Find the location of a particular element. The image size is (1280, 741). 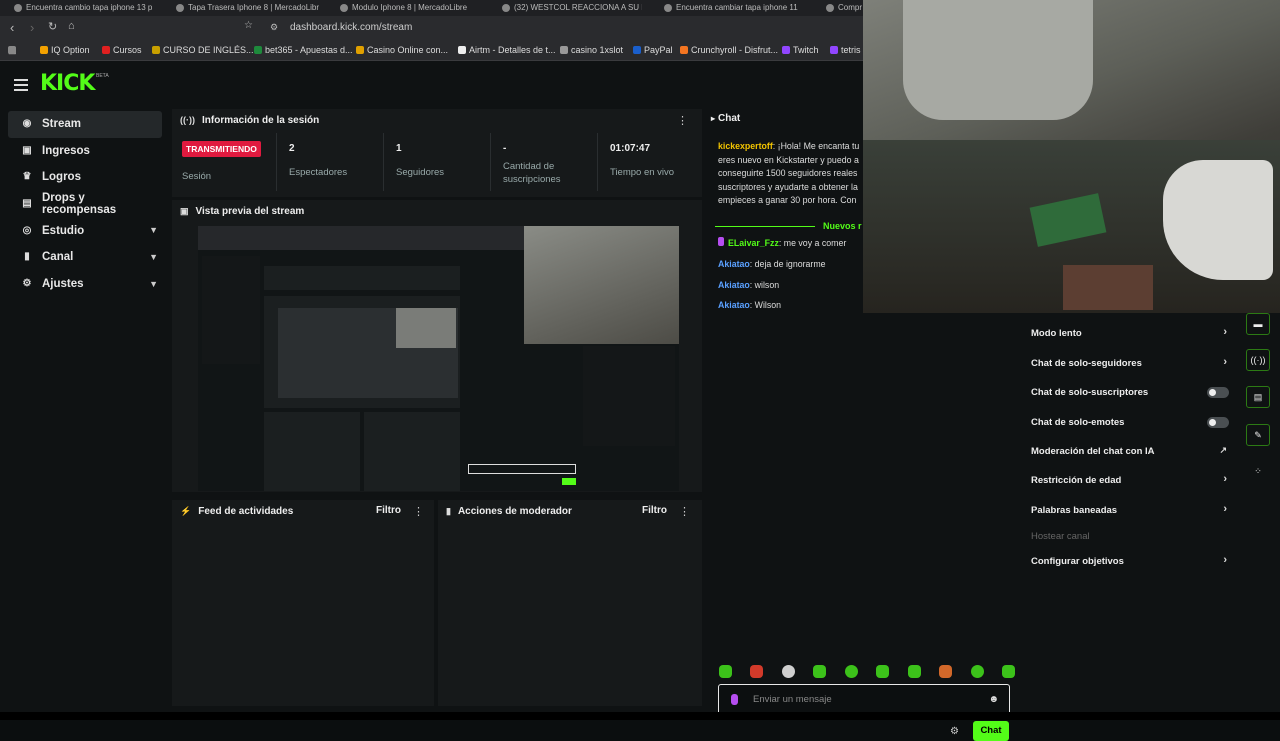

sidebar-item-ingresos: ▣ Ingresos is located at coordinates (85, 151).